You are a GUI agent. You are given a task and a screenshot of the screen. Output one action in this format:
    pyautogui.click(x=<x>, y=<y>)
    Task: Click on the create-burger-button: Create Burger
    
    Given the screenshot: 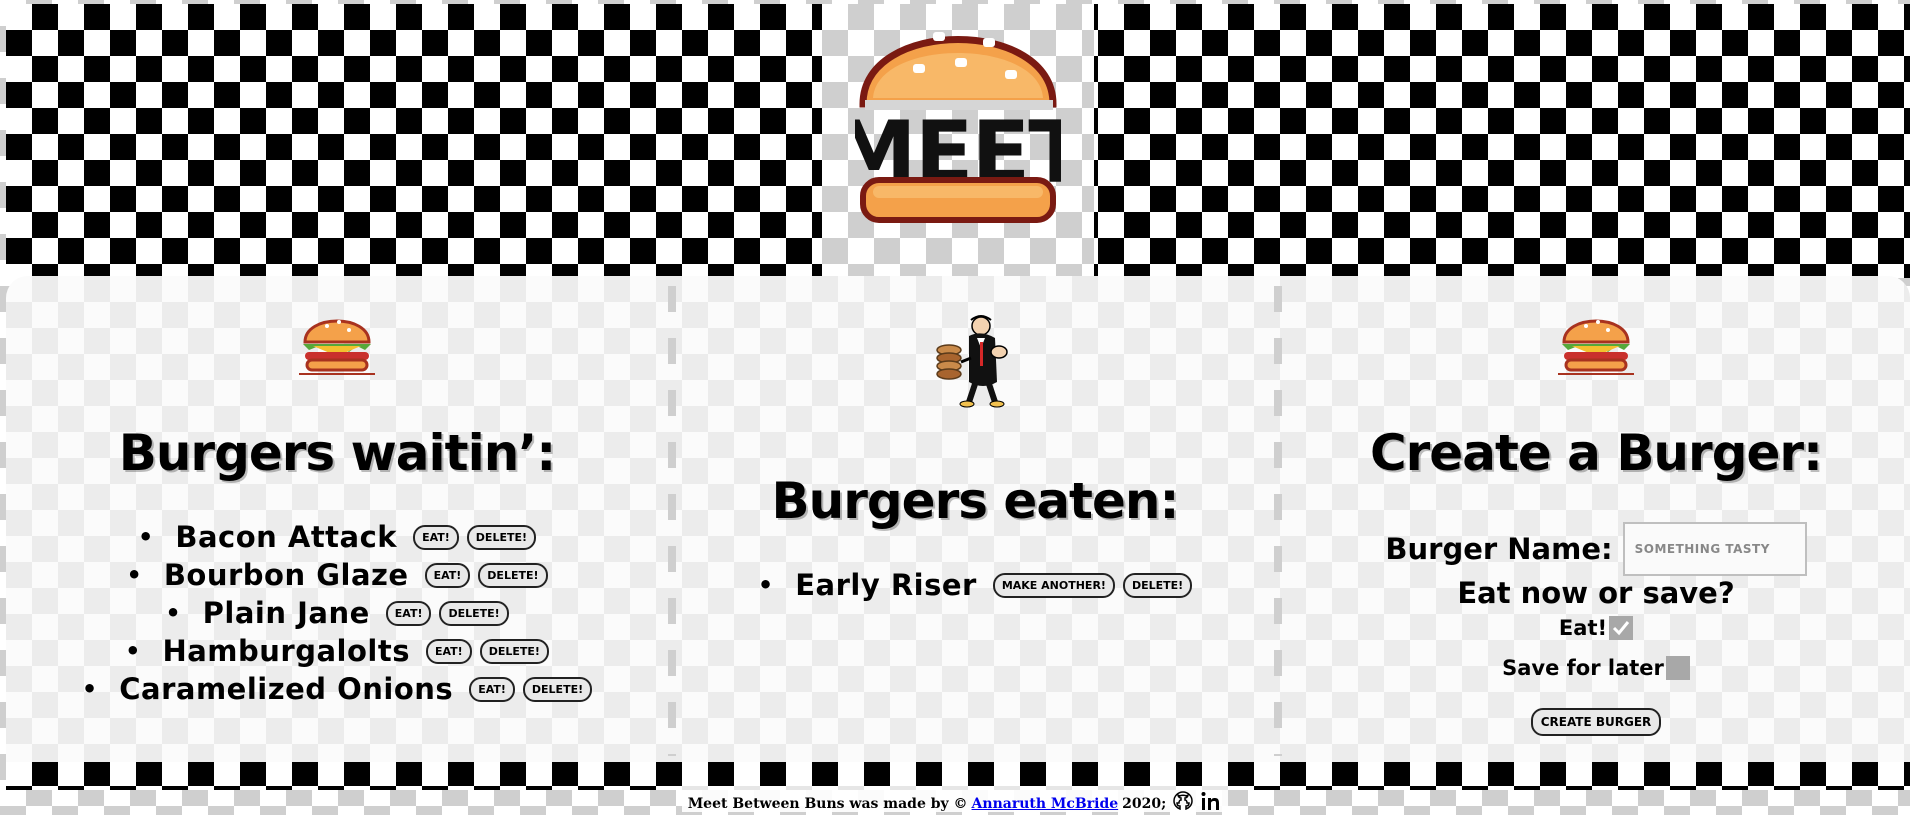 What is the action you would take?
    pyautogui.click(x=1596, y=722)
    